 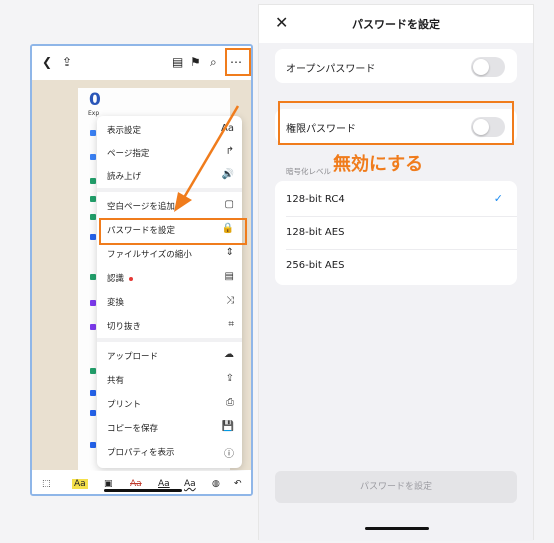 What do you see at coordinates (229, 454) in the screenshot?
I see `info-icon: ⓘ` at bounding box center [229, 454].